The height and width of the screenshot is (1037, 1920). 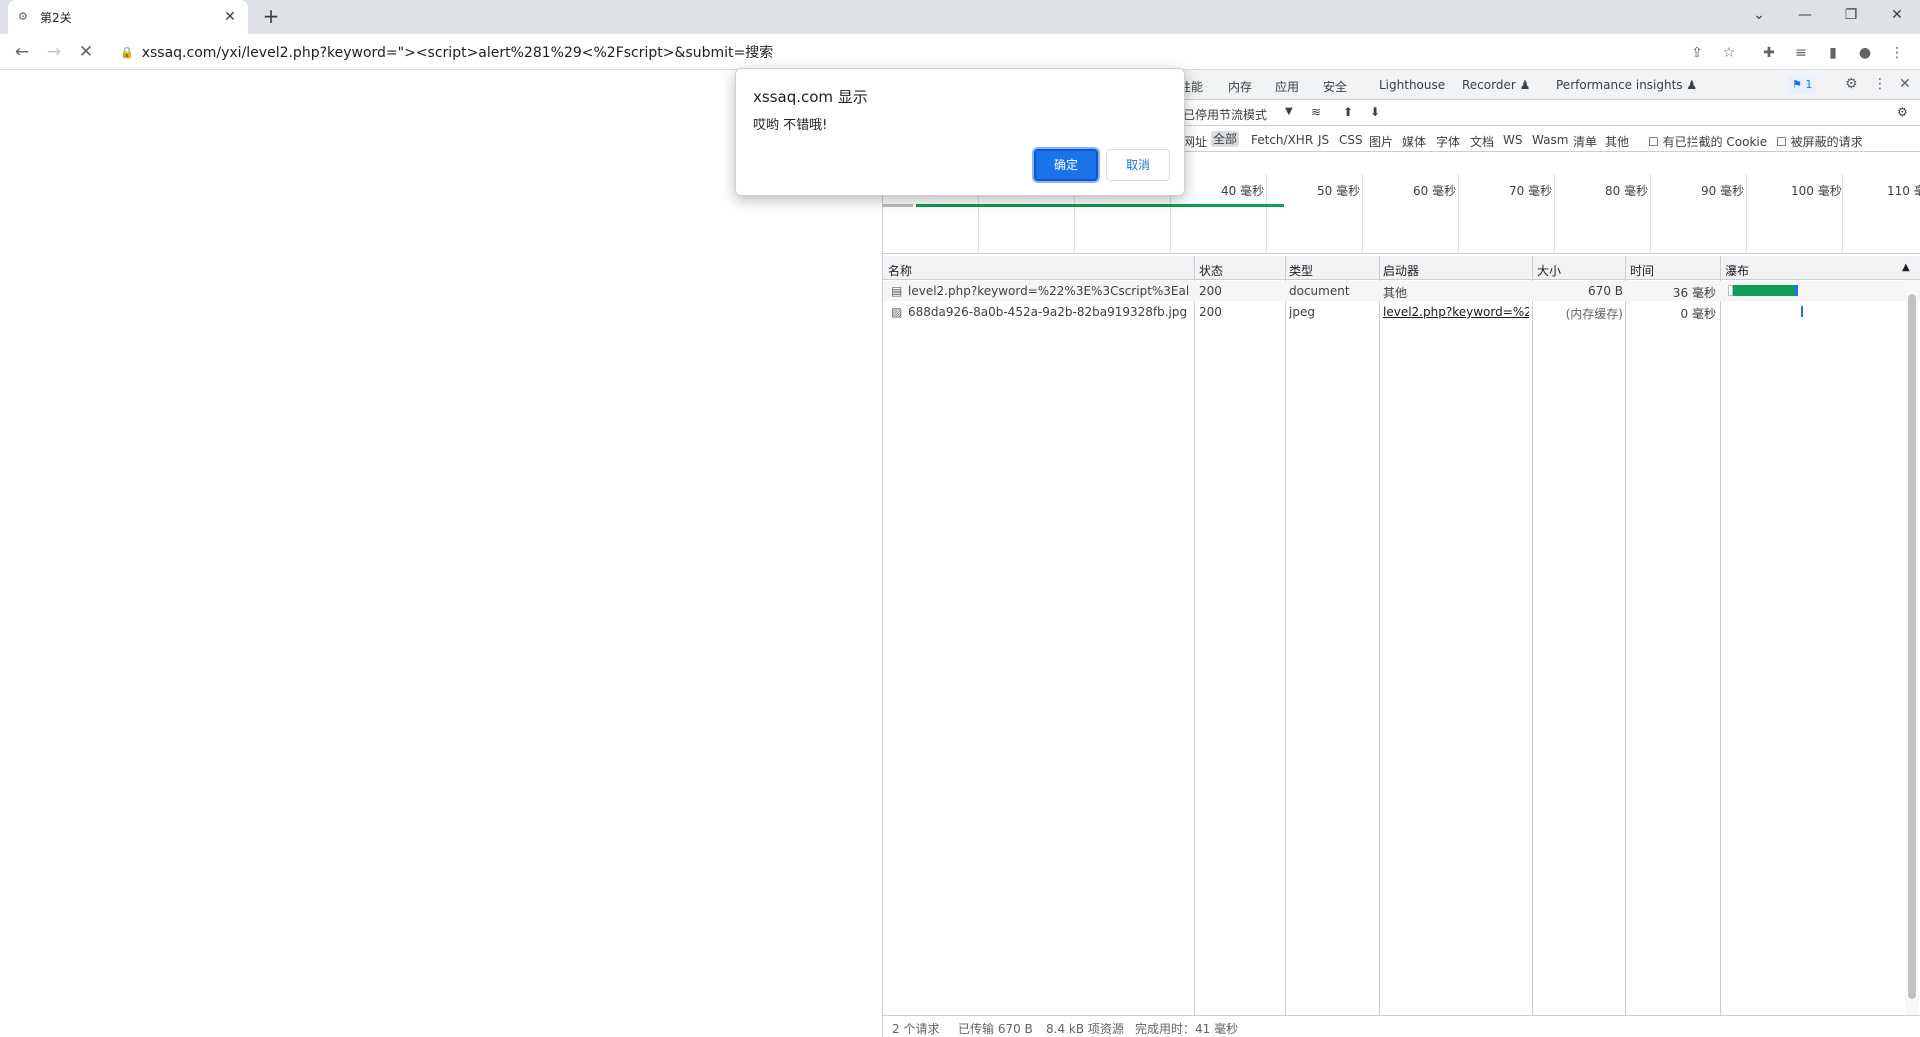 I want to click on forward-icon: →, so click(x=54, y=52).